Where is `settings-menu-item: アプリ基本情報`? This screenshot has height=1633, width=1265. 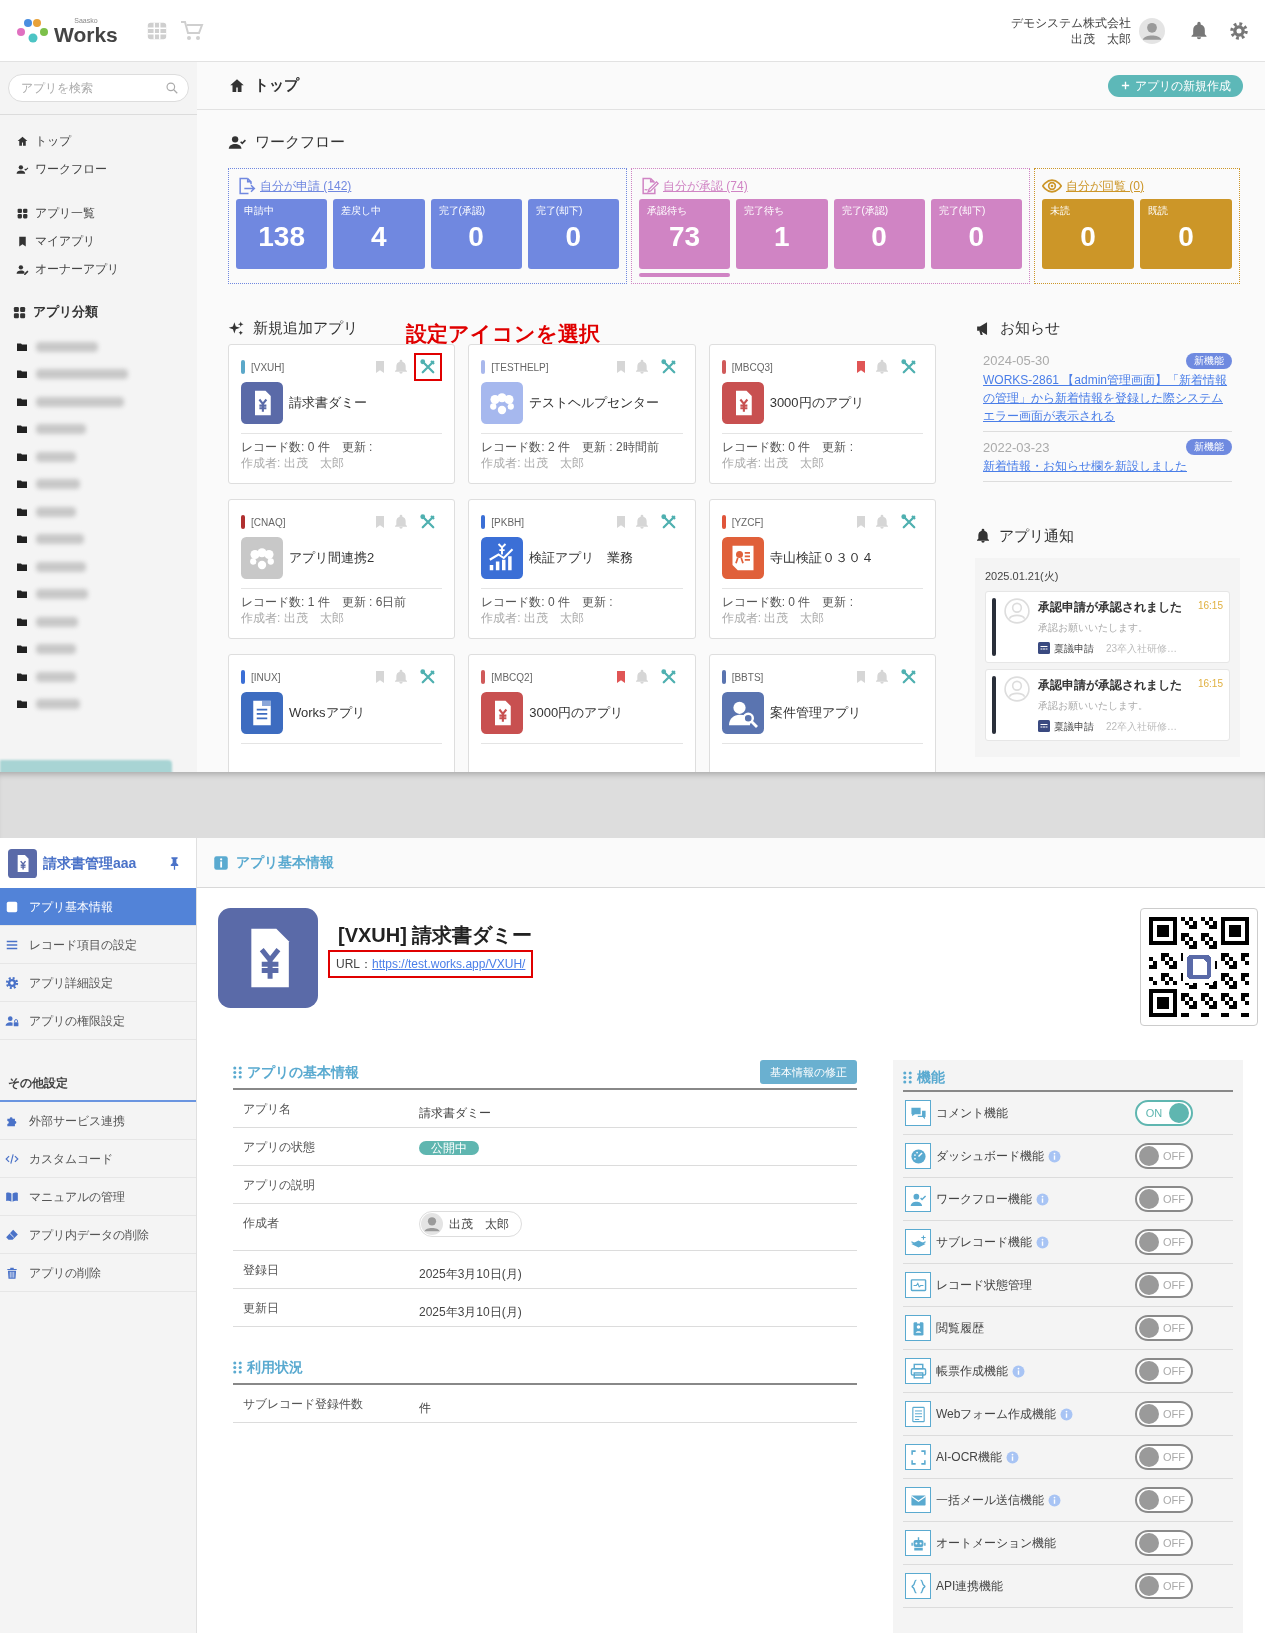 settings-menu-item: アプリ基本情報 is located at coordinates (98, 907).